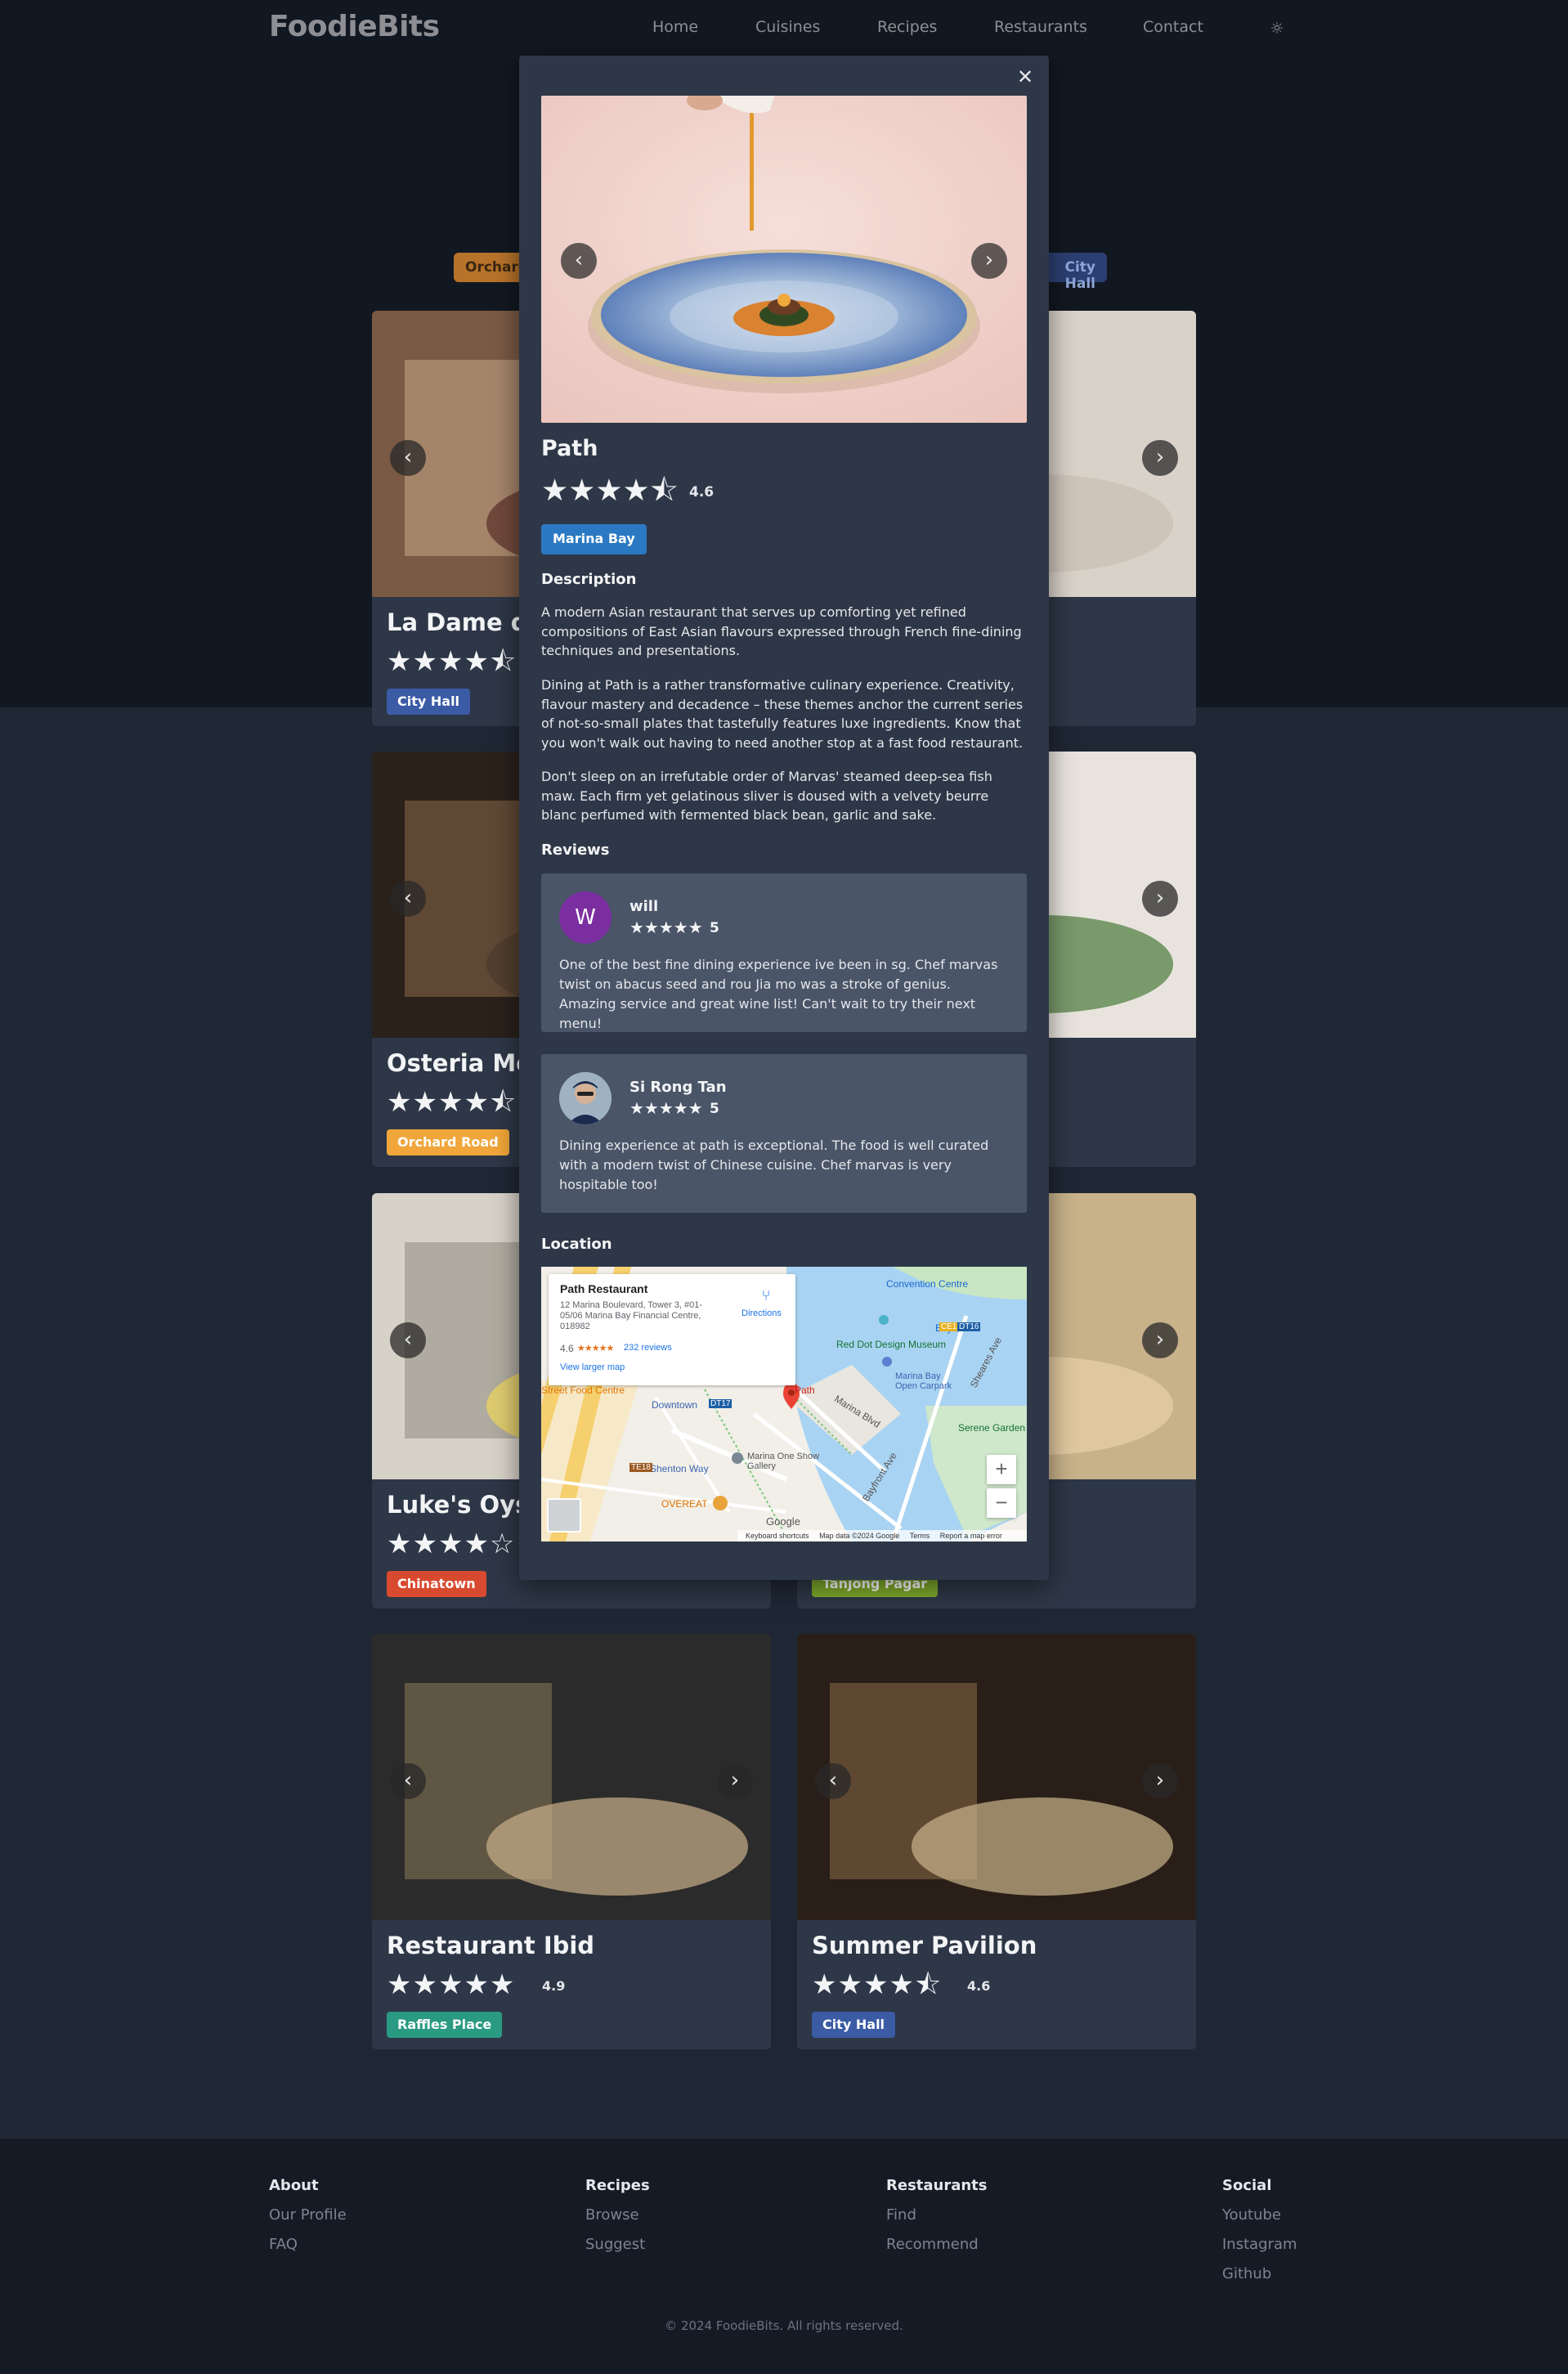 This screenshot has width=1568, height=2374. Describe the element at coordinates (1247, 2185) in the screenshot. I see `footer-heading-social: Social` at that location.